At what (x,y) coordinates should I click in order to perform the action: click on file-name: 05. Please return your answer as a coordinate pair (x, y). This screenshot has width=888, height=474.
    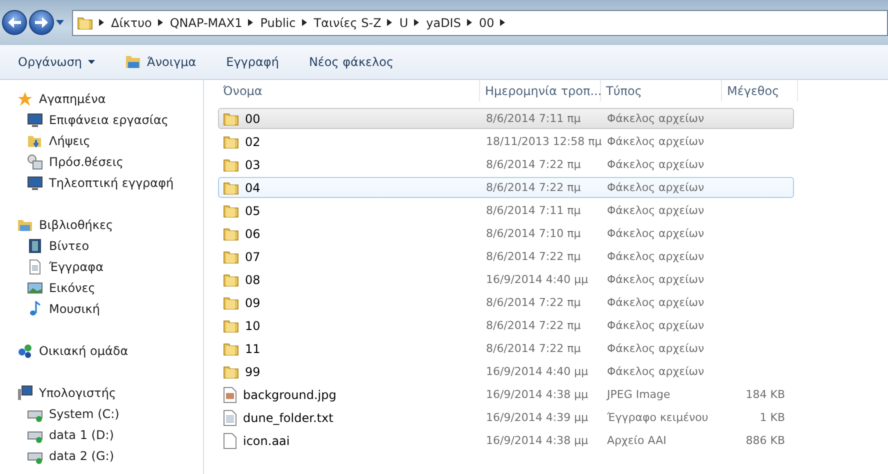
    Looking at the image, I should click on (350, 210).